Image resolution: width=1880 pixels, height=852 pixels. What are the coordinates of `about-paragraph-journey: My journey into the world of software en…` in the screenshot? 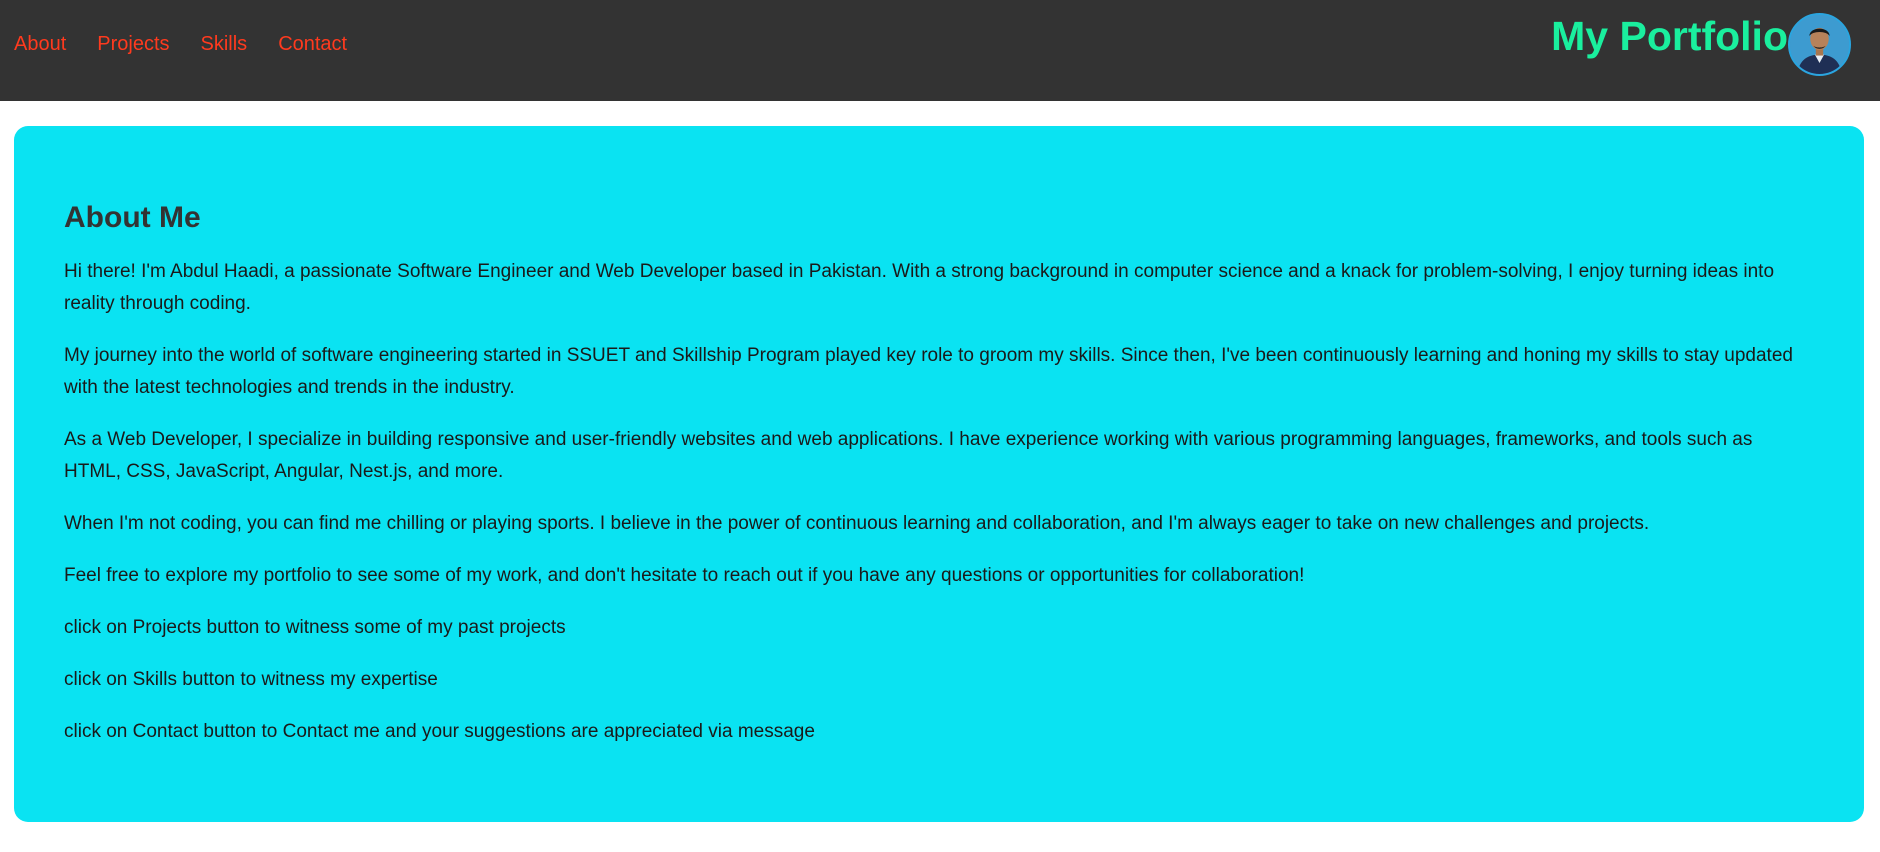 It's located at (928, 371).